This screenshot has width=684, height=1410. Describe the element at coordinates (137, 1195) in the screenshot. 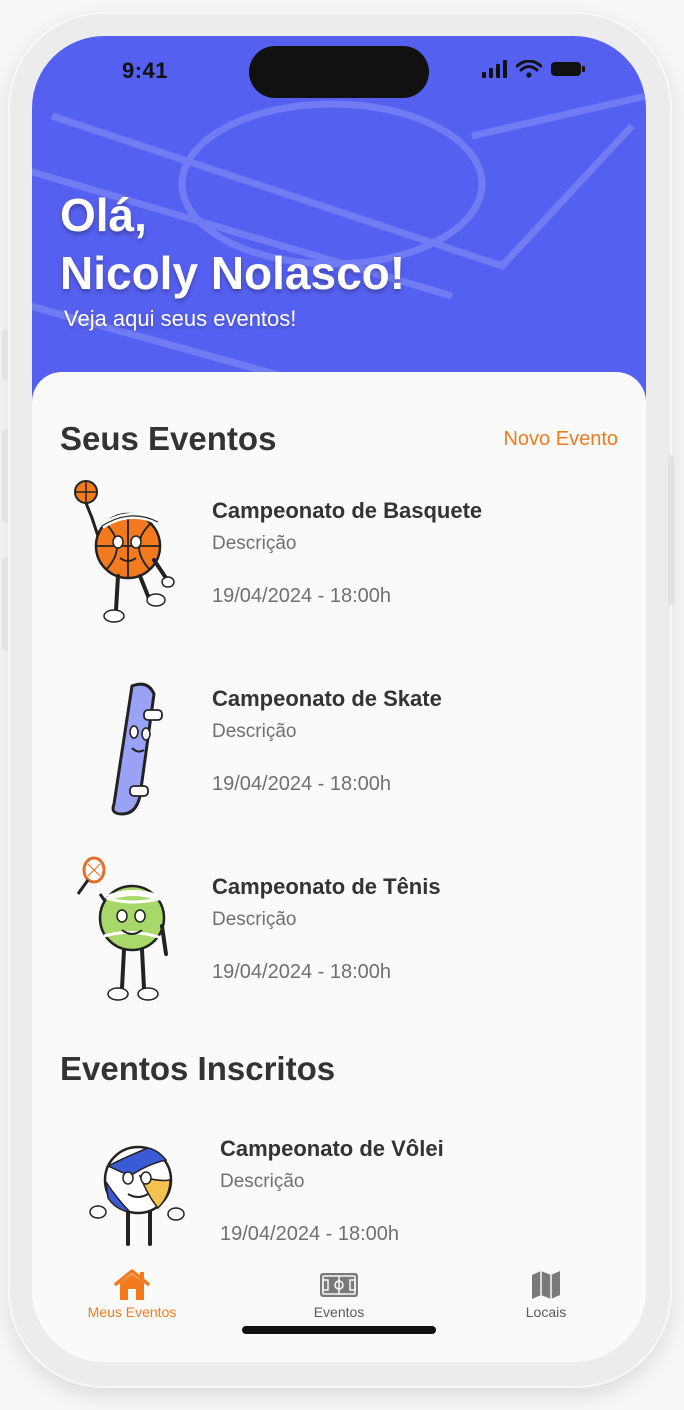

I see `volleyball-mascot-icon` at that location.